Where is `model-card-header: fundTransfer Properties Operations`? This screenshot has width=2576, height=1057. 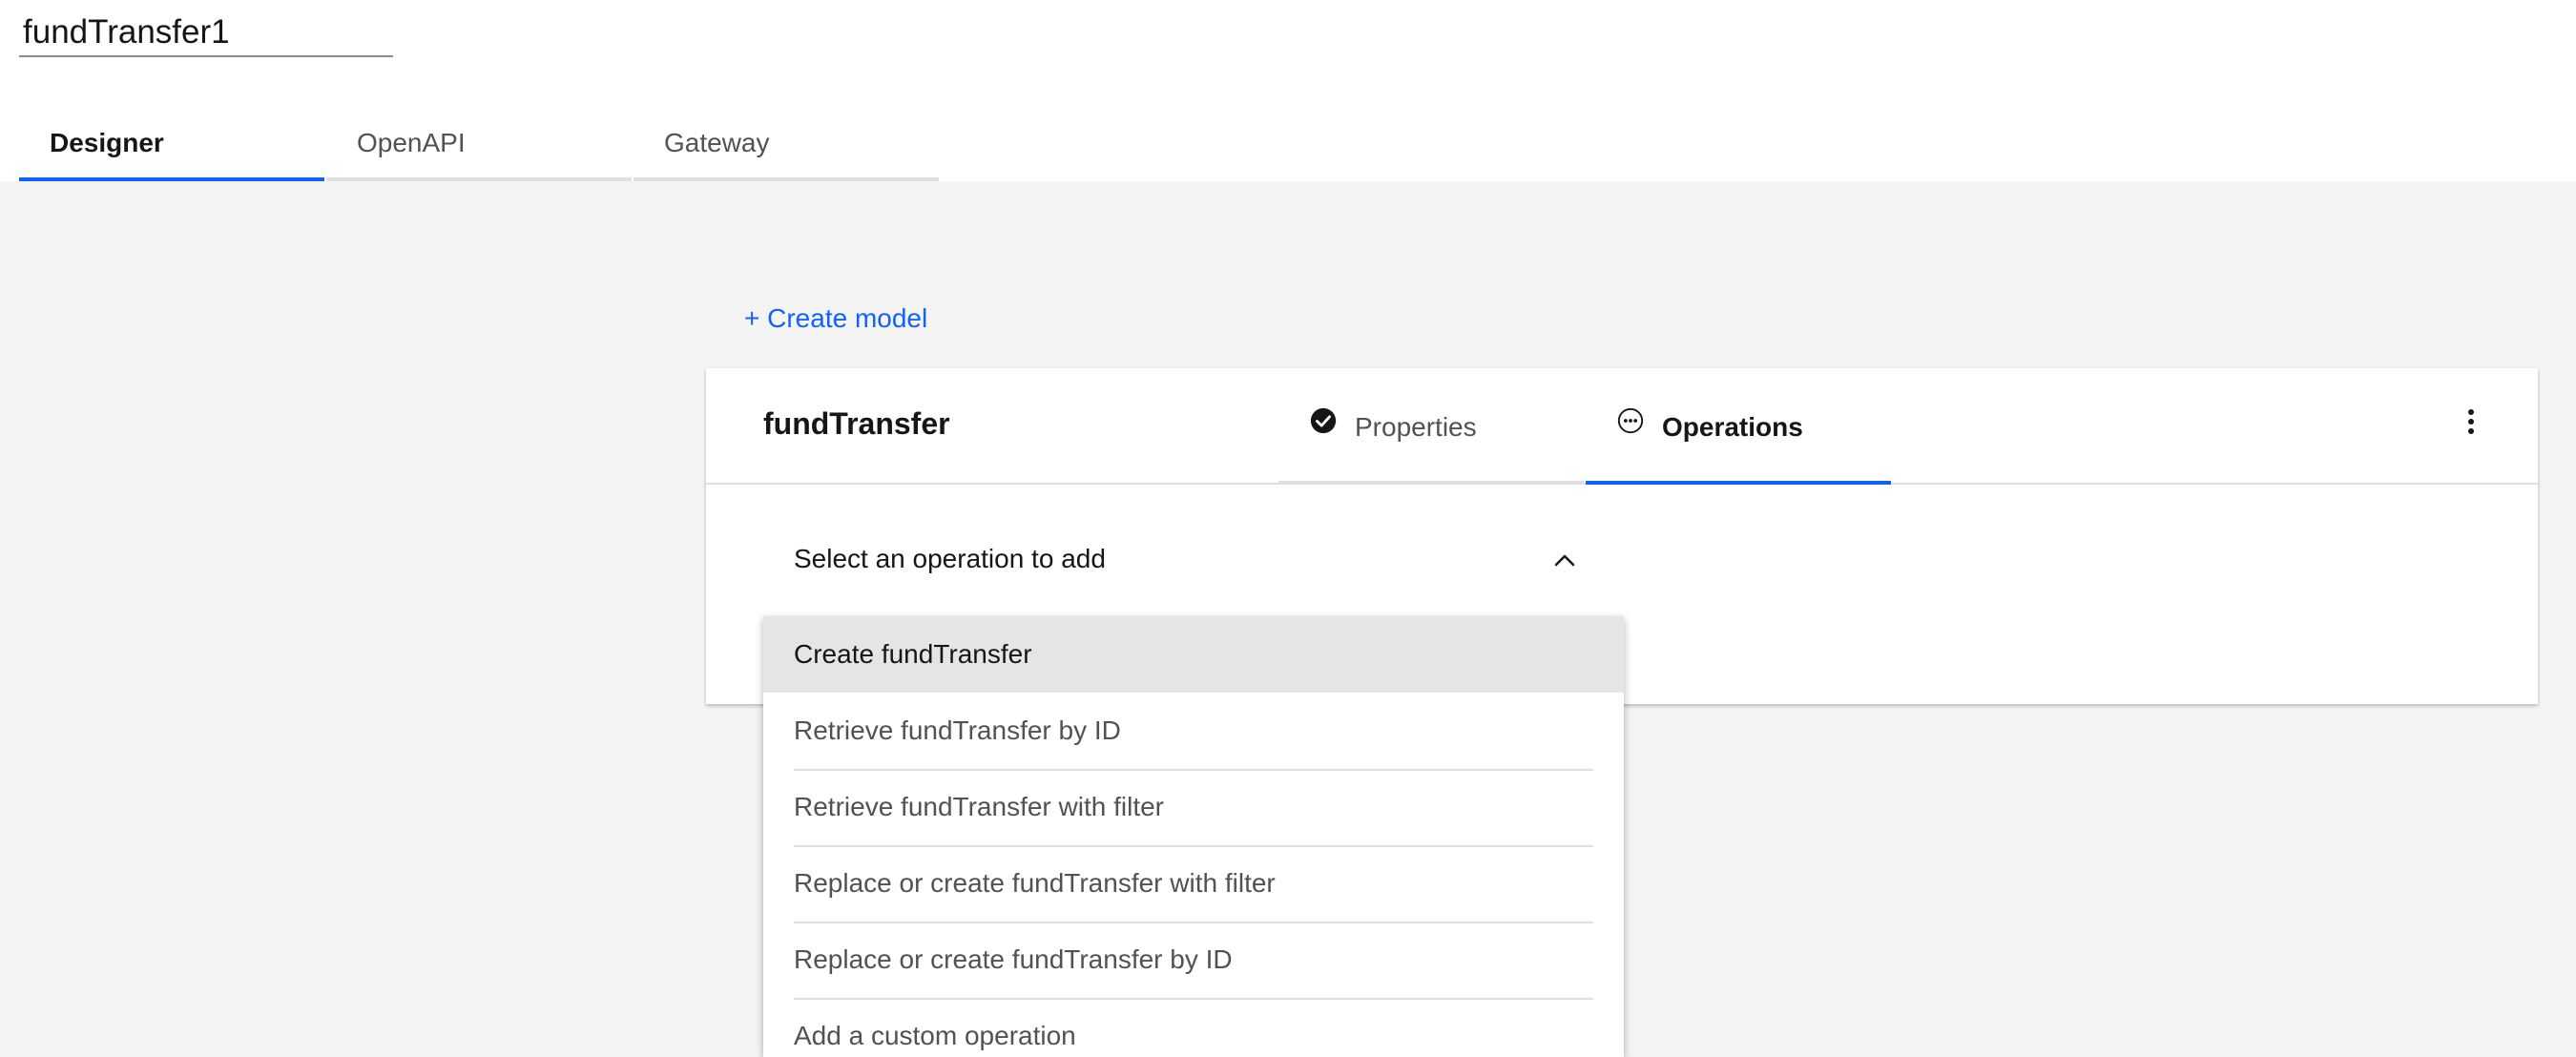 model-card-header: fundTransfer Properties Operations is located at coordinates (1622, 426).